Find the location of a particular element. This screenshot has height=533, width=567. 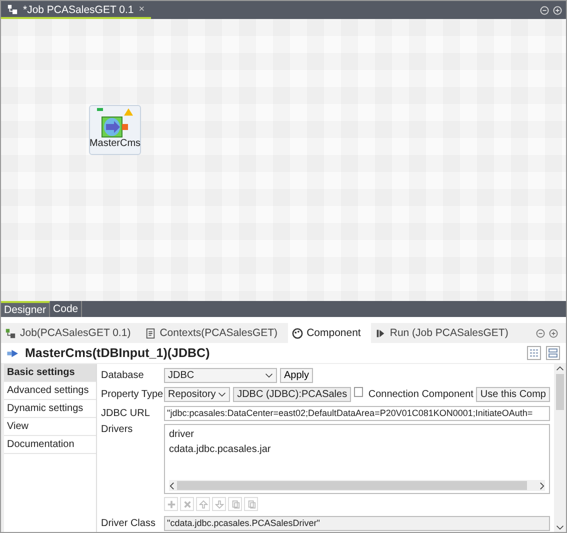

settings-item: Advanced settings is located at coordinates (50, 391).